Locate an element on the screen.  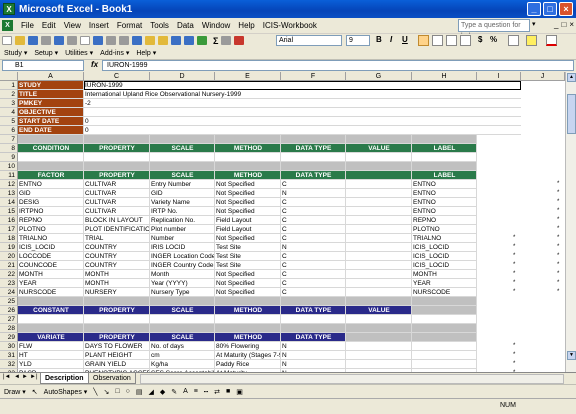
font-color-button is located at coordinates (551, 40).